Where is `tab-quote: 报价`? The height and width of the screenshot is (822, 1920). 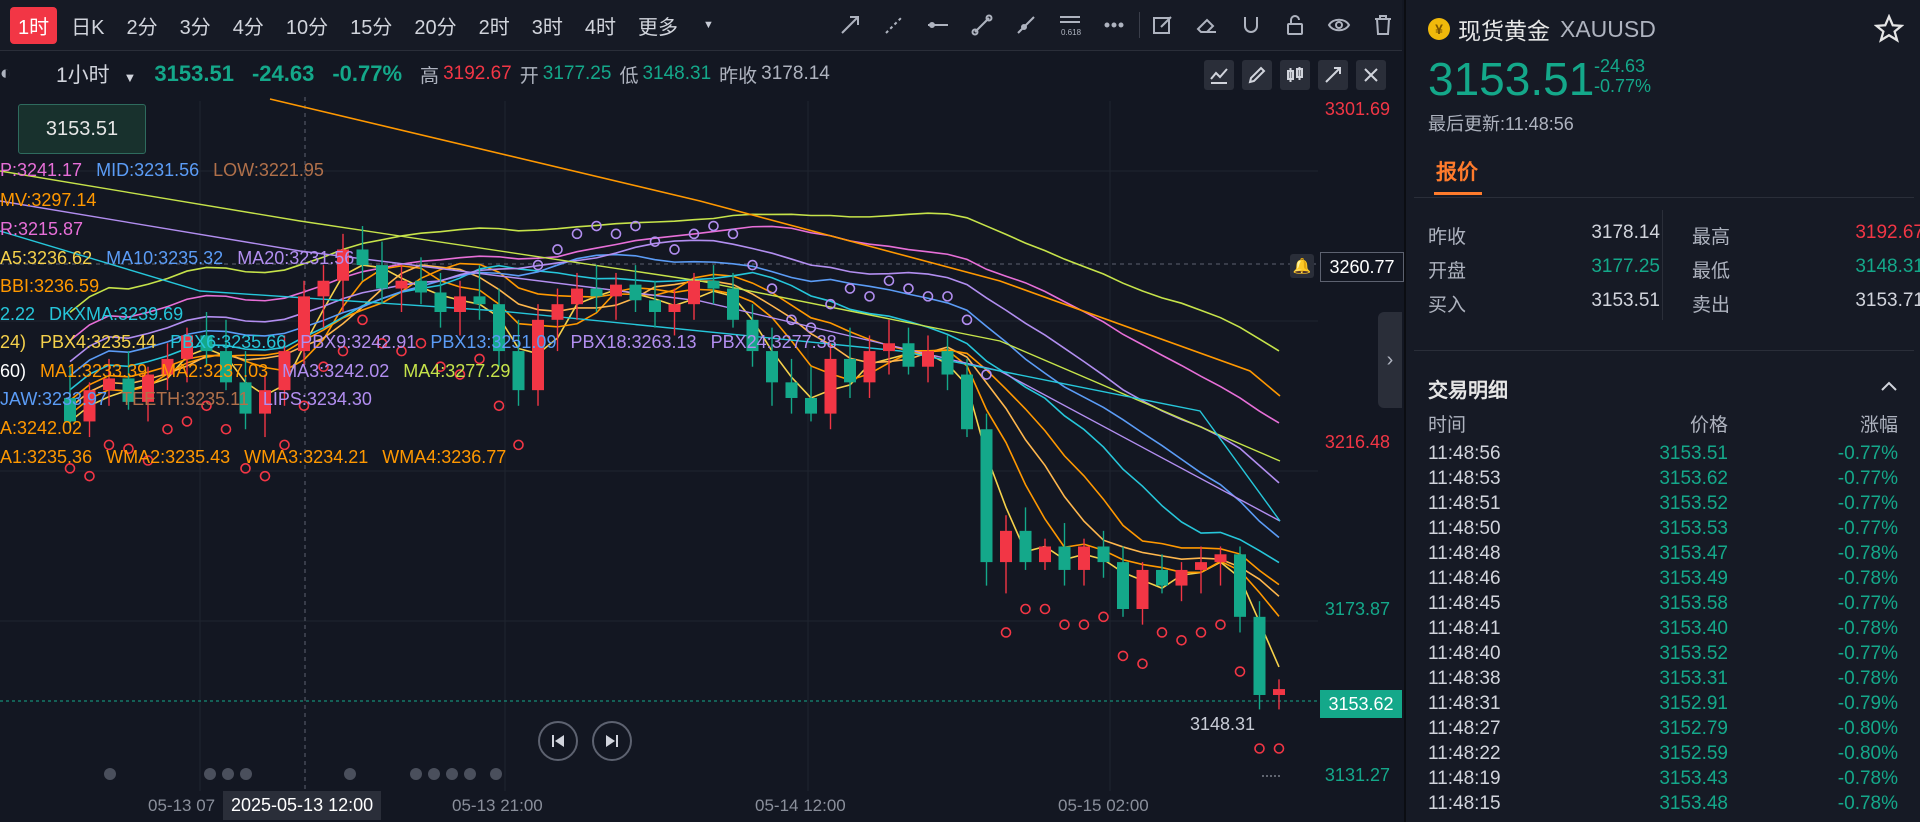 tab-quote: 报价 is located at coordinates (1457, 171).